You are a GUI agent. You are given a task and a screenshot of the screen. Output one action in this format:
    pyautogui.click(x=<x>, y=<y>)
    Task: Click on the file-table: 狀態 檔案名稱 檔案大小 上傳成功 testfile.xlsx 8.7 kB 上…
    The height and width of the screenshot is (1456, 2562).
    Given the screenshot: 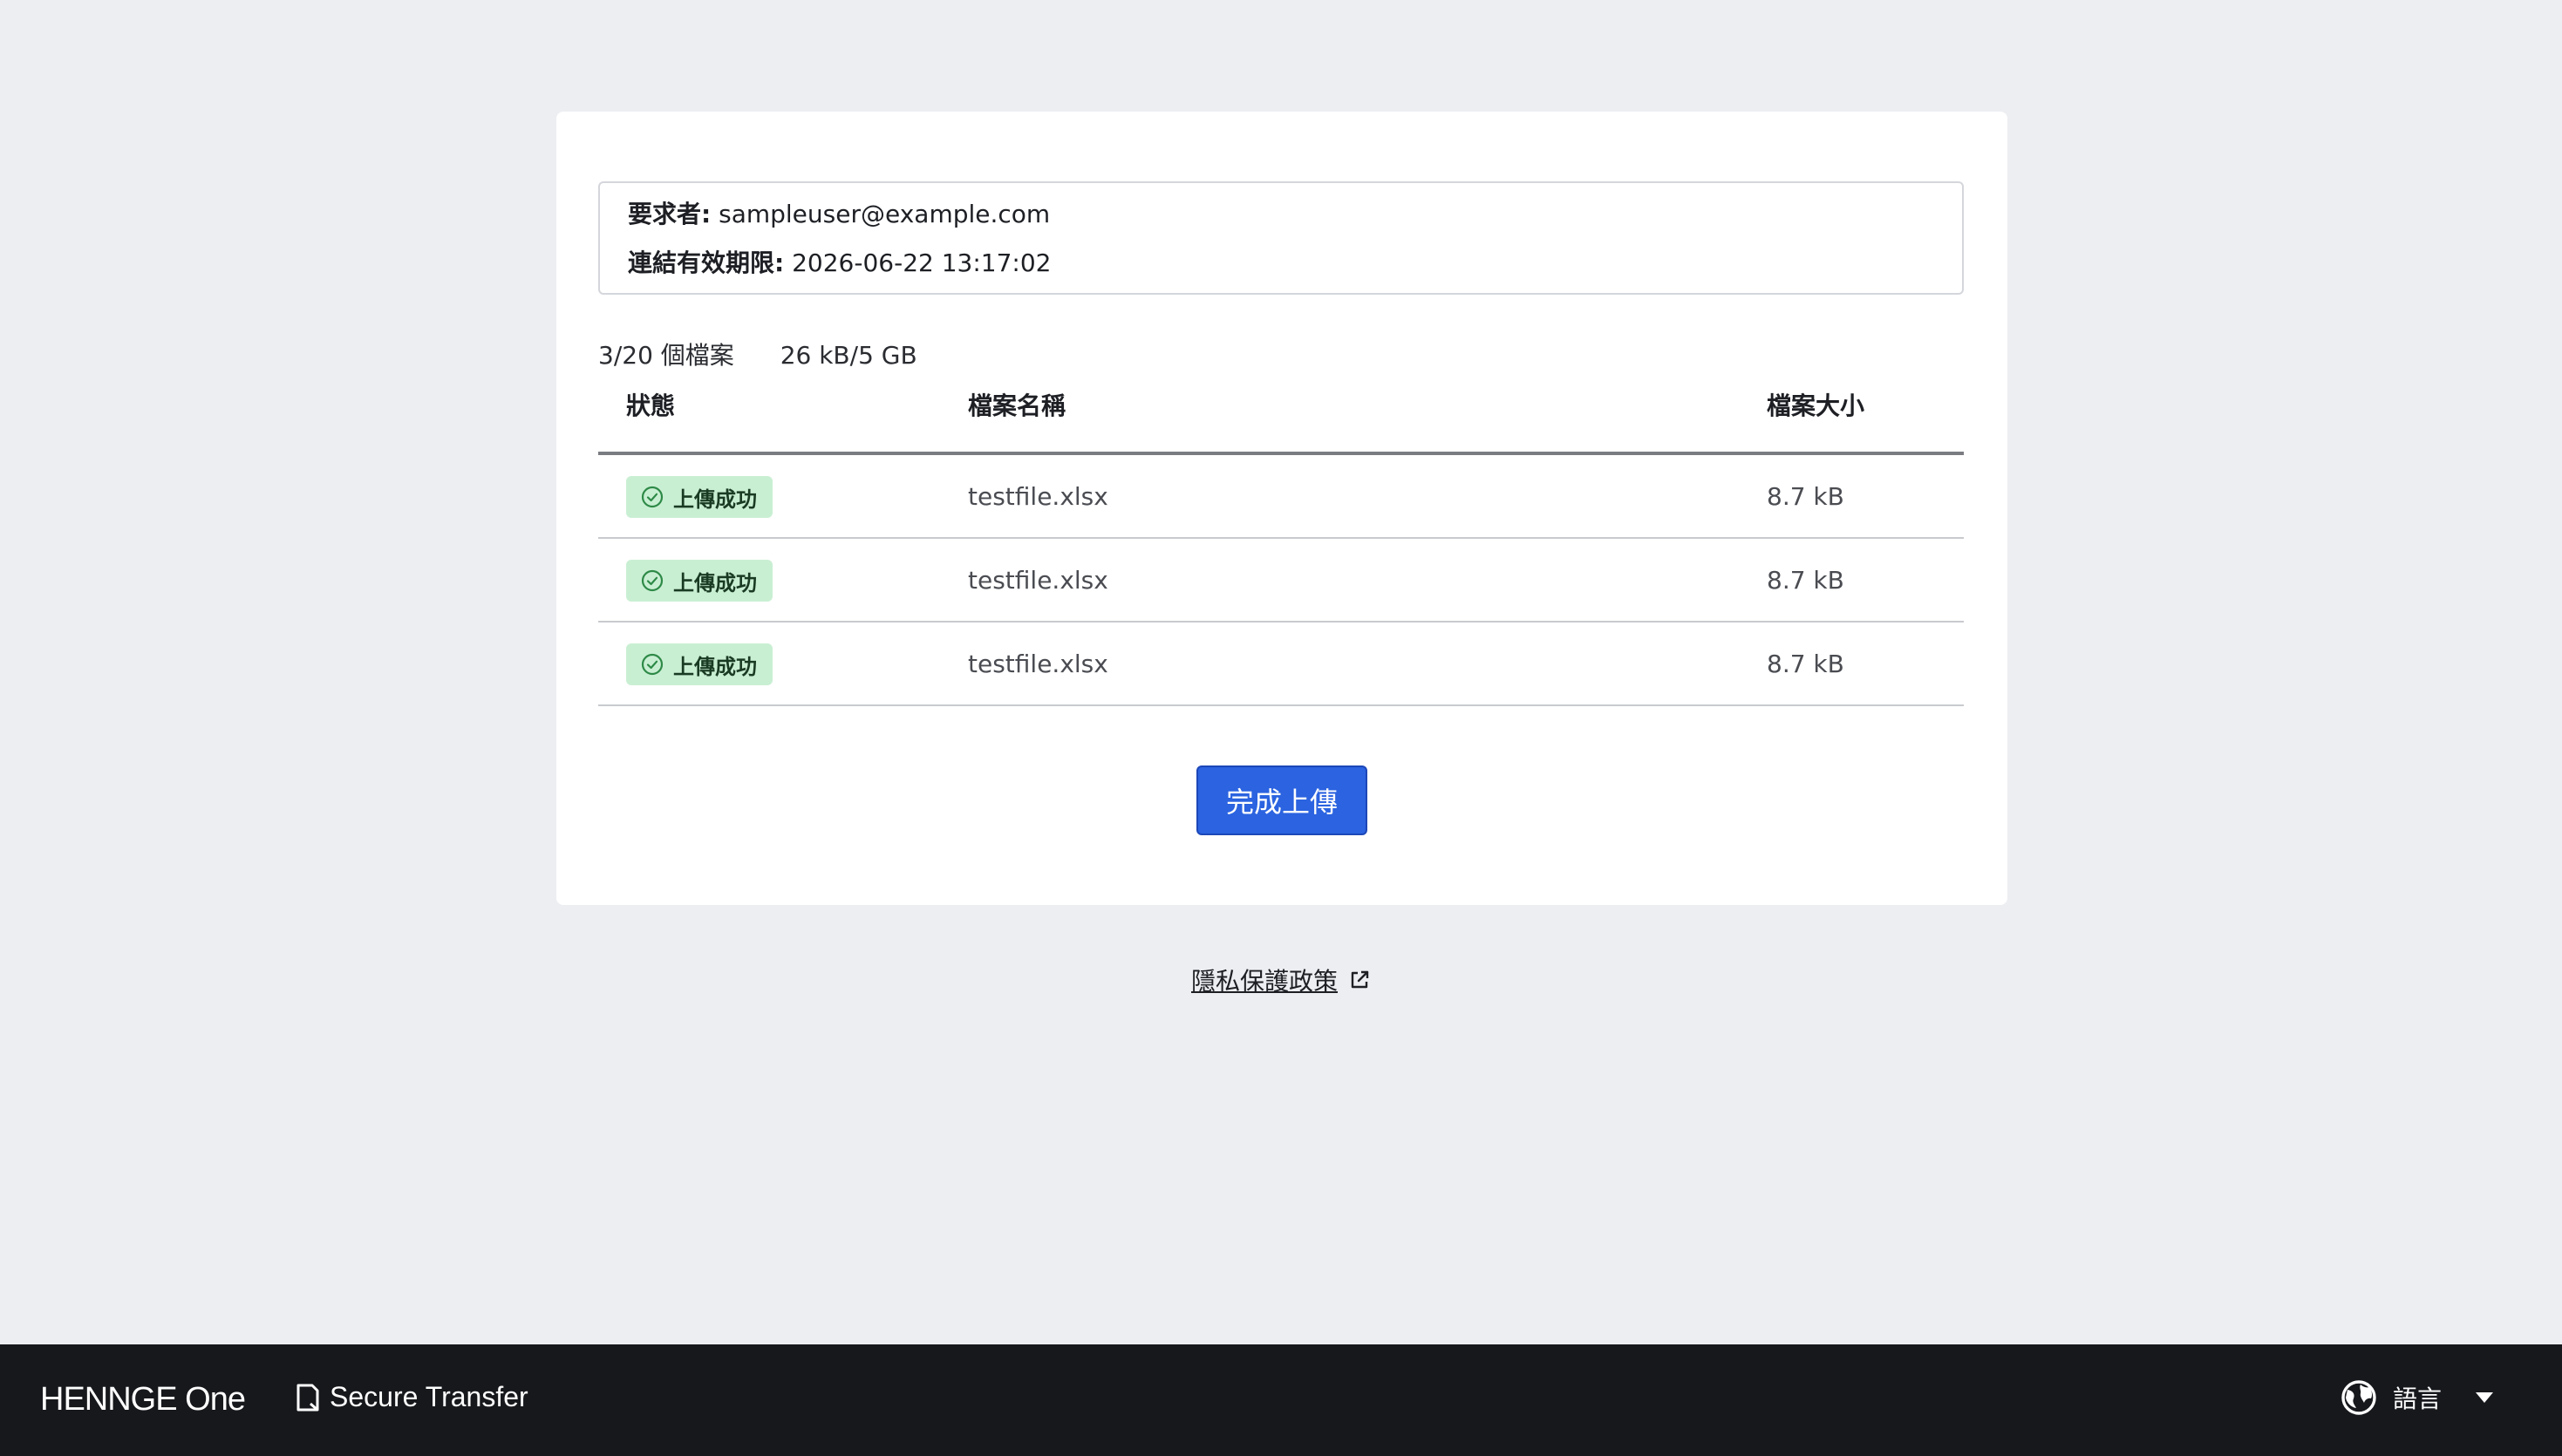 What is the action you would take?
    pyautogui.click(x=1281, y=547)
    